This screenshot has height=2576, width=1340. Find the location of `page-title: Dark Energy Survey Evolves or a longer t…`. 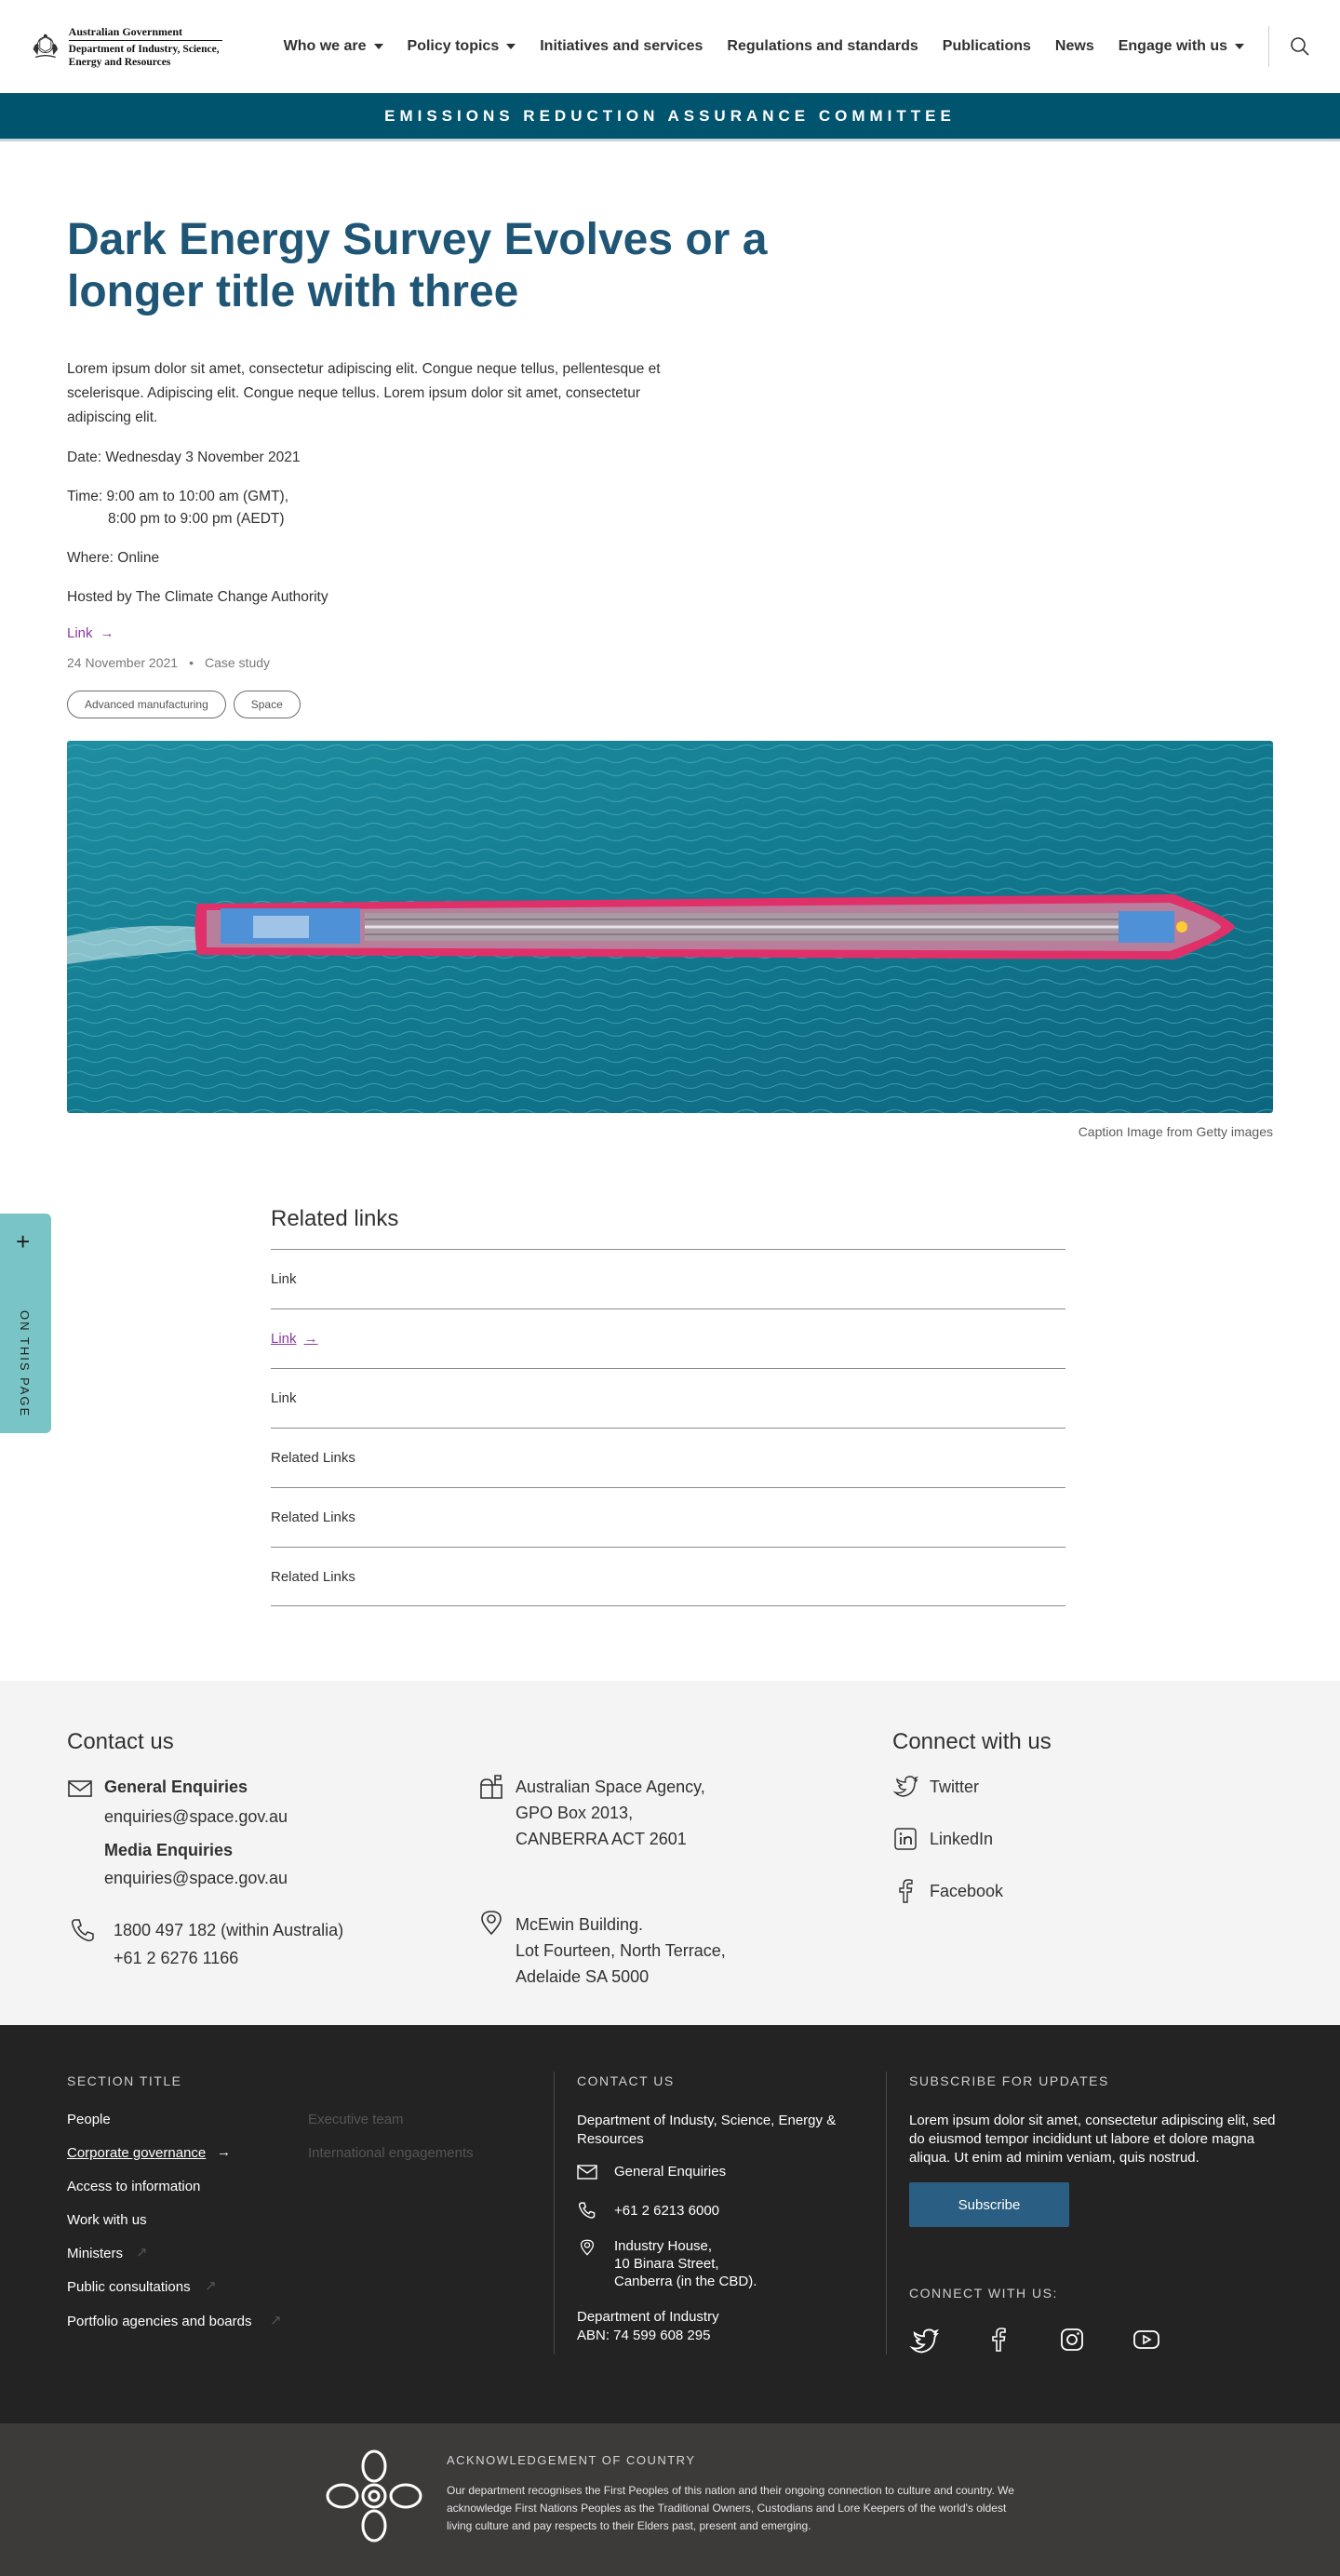

page-title: Dark Energy Survey Evolves or a longer t… is located at coordinates (417, 265).